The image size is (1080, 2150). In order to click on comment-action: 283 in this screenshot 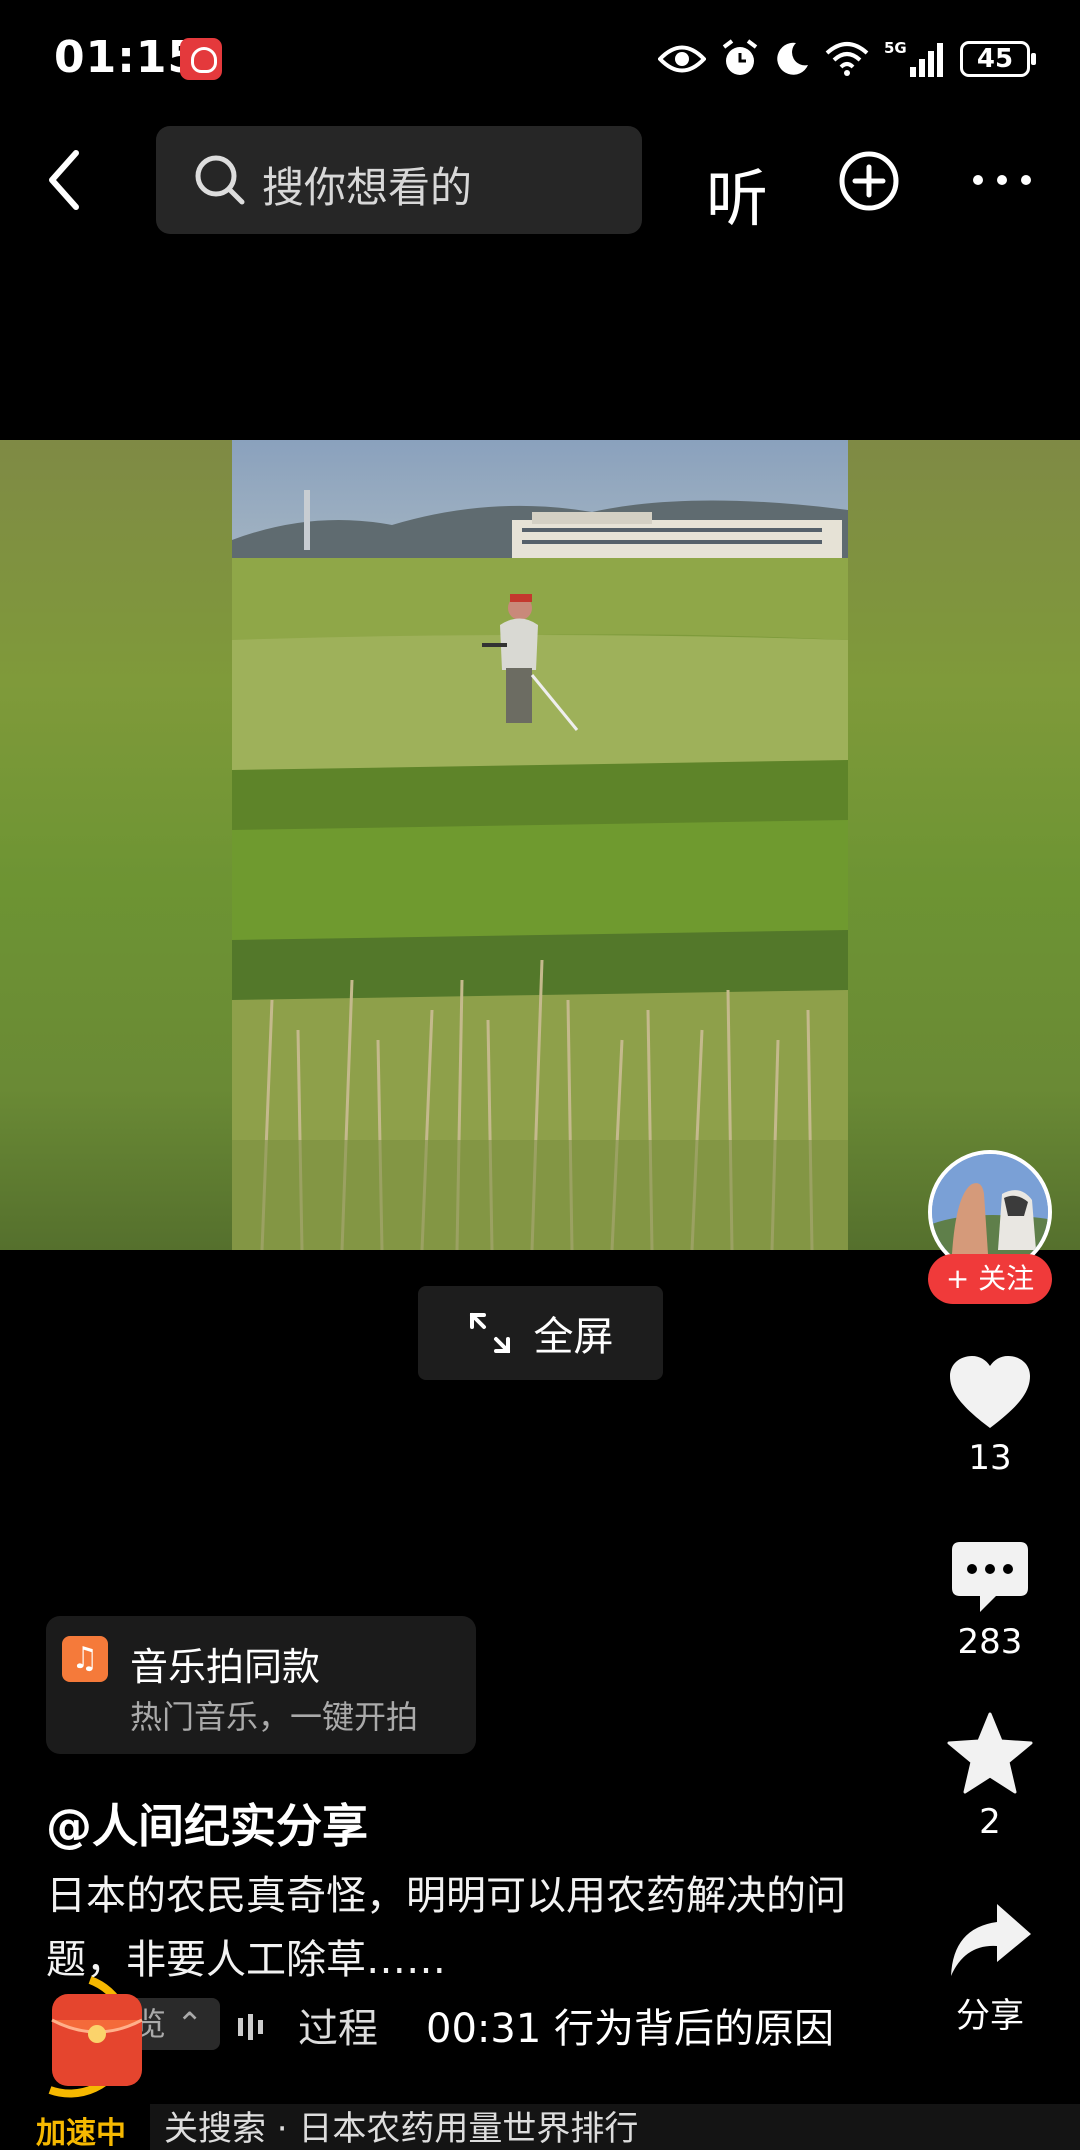, I will do `click(990, 1601)`.